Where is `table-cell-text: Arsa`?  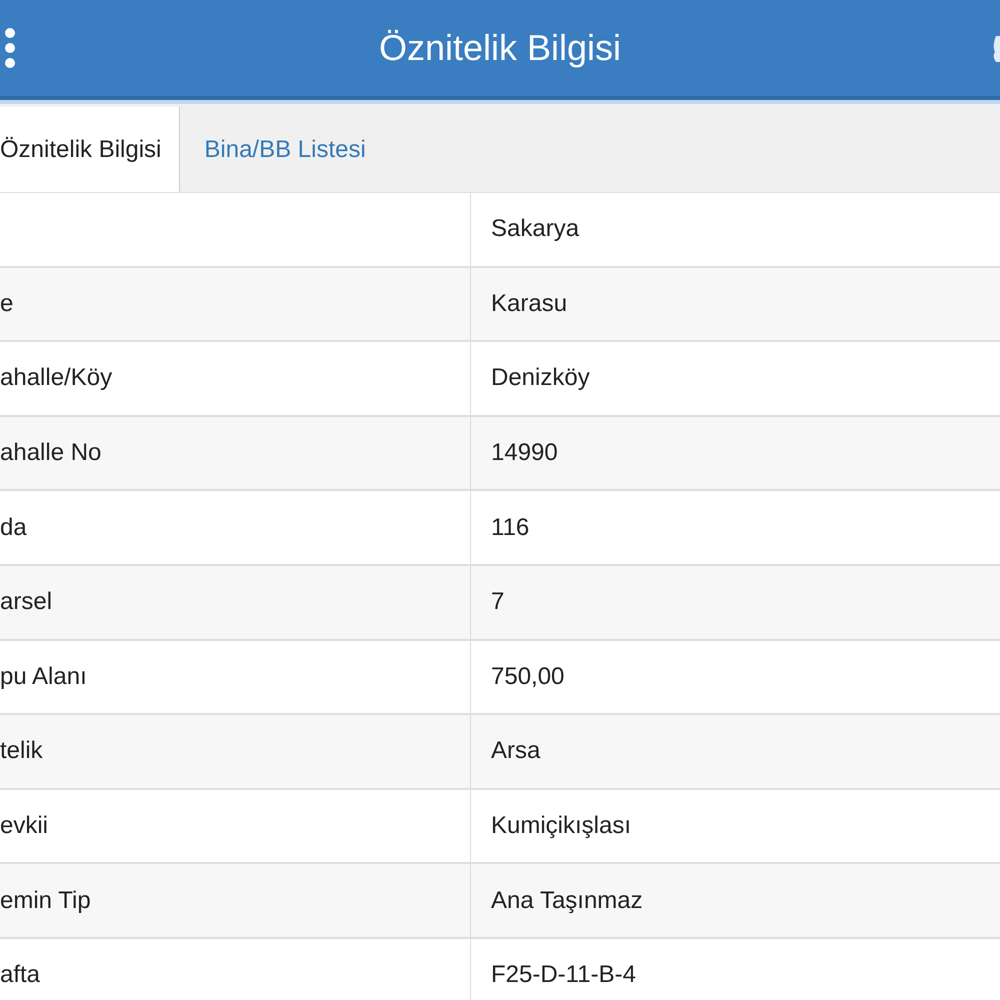
table-cell-text: Arsa is located at coordinates (515, 751).